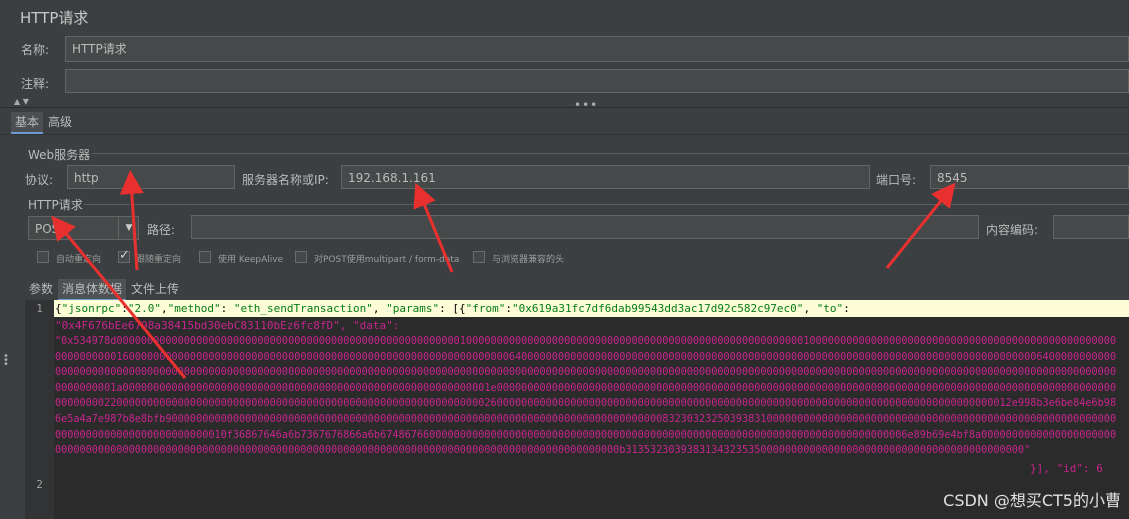 The width and height of the screenshot is (1129, 519). What do you see at coordinates (433, 227) in the screenshot?
I see `arrow-server` at bounding box center [433, 227].